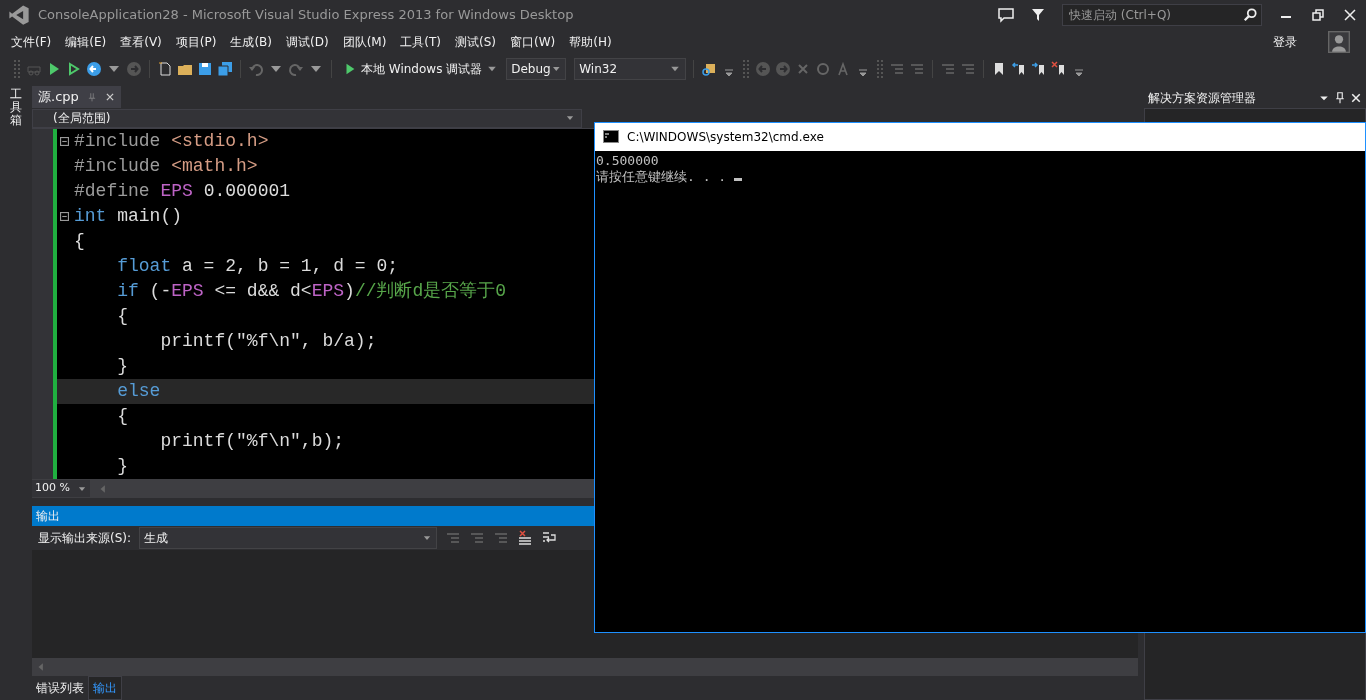 This screenshot has height=700, width=1366. I want to click on panel-title: 输出, so click(48, 516).